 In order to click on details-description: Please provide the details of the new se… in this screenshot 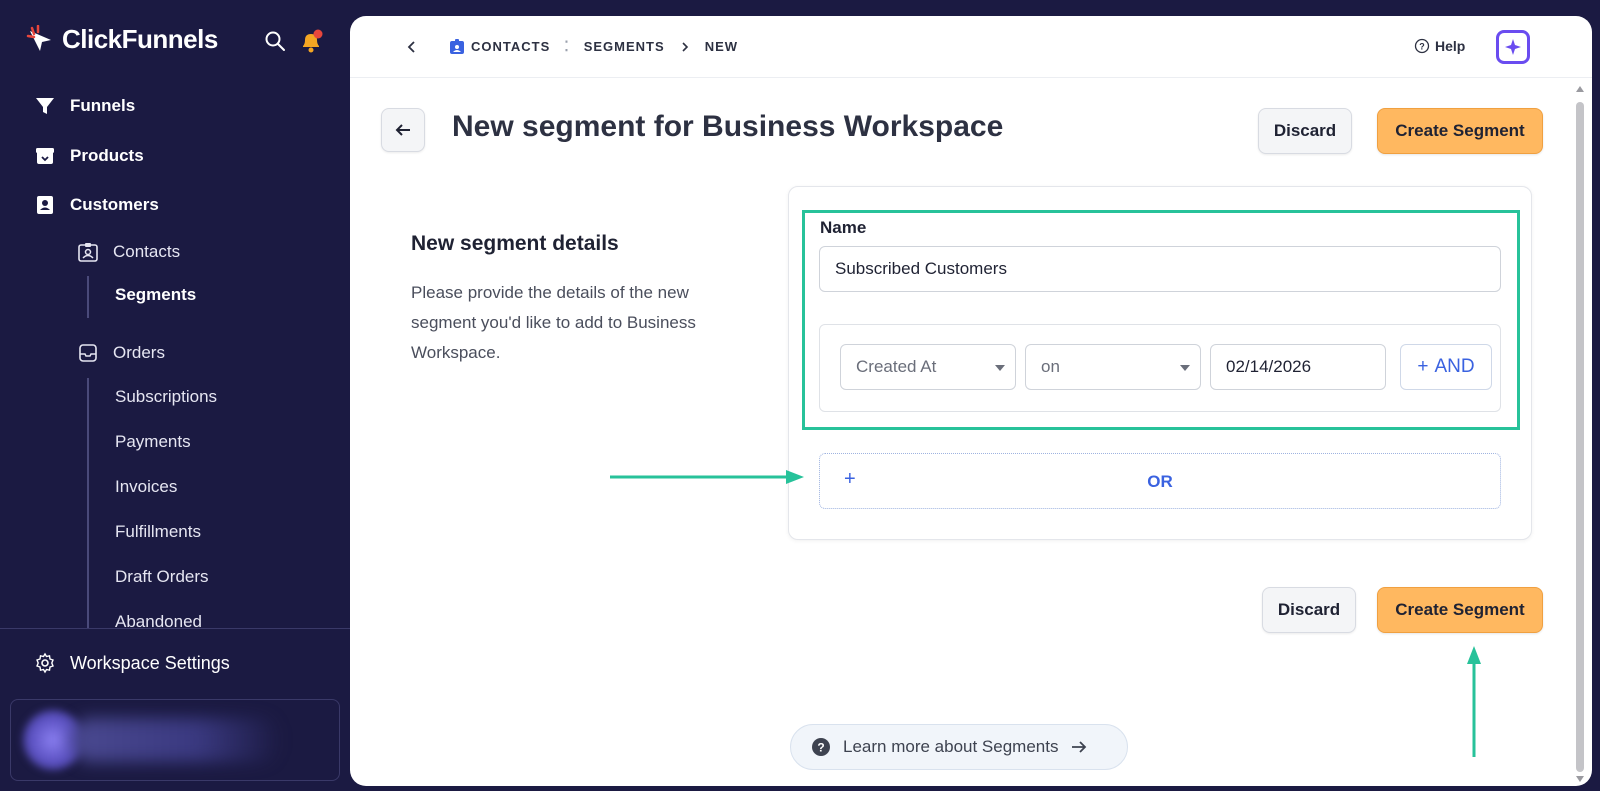, I will do `click(553, 322)`.